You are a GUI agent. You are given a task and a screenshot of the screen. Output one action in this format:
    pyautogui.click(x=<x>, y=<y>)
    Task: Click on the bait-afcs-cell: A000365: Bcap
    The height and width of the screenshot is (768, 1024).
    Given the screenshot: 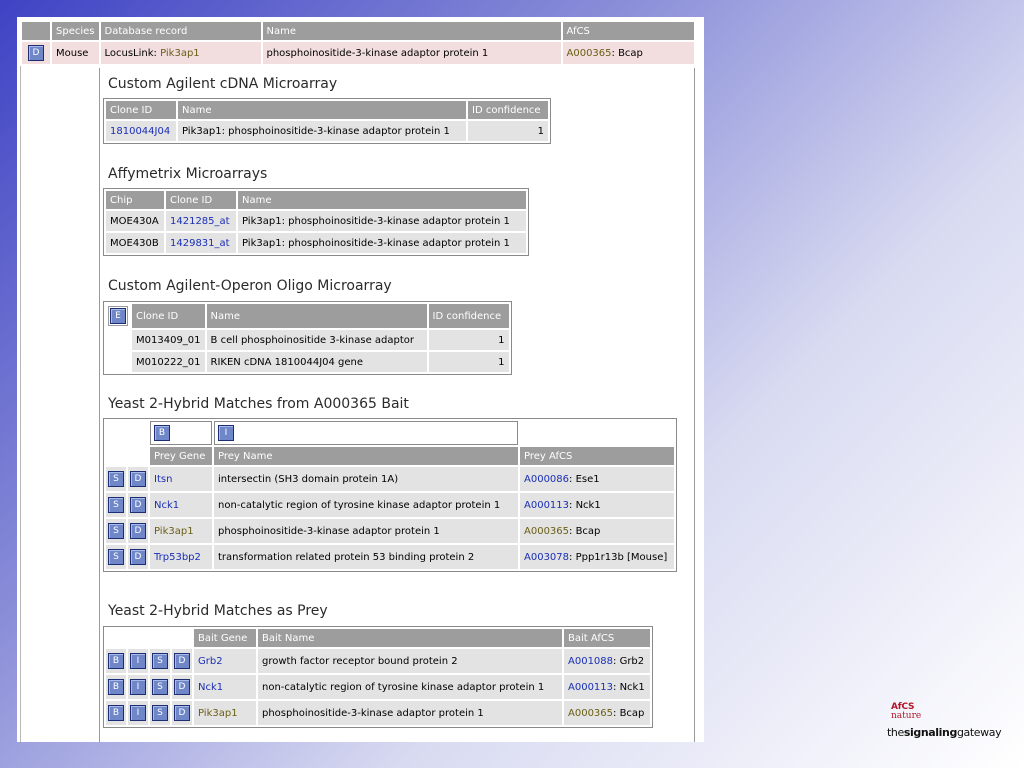 What is the action you would take?
    pyautogui.click(x=607, y=713)
    